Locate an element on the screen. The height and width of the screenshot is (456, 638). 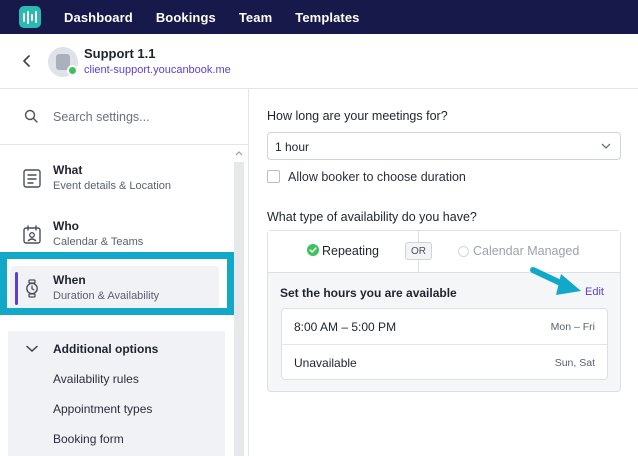
additional-options-label: Additional options is located at coordinates (106, 349).